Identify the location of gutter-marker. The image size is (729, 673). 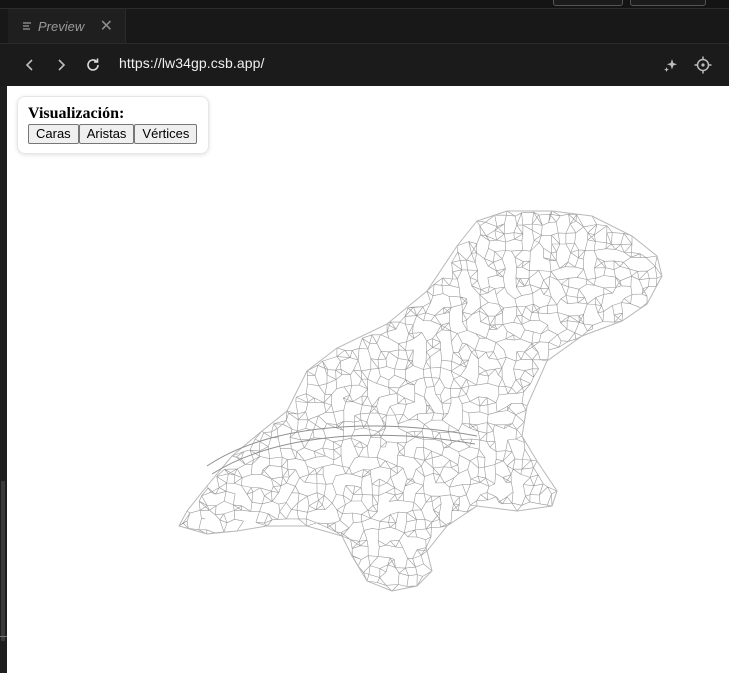
(3, 636).